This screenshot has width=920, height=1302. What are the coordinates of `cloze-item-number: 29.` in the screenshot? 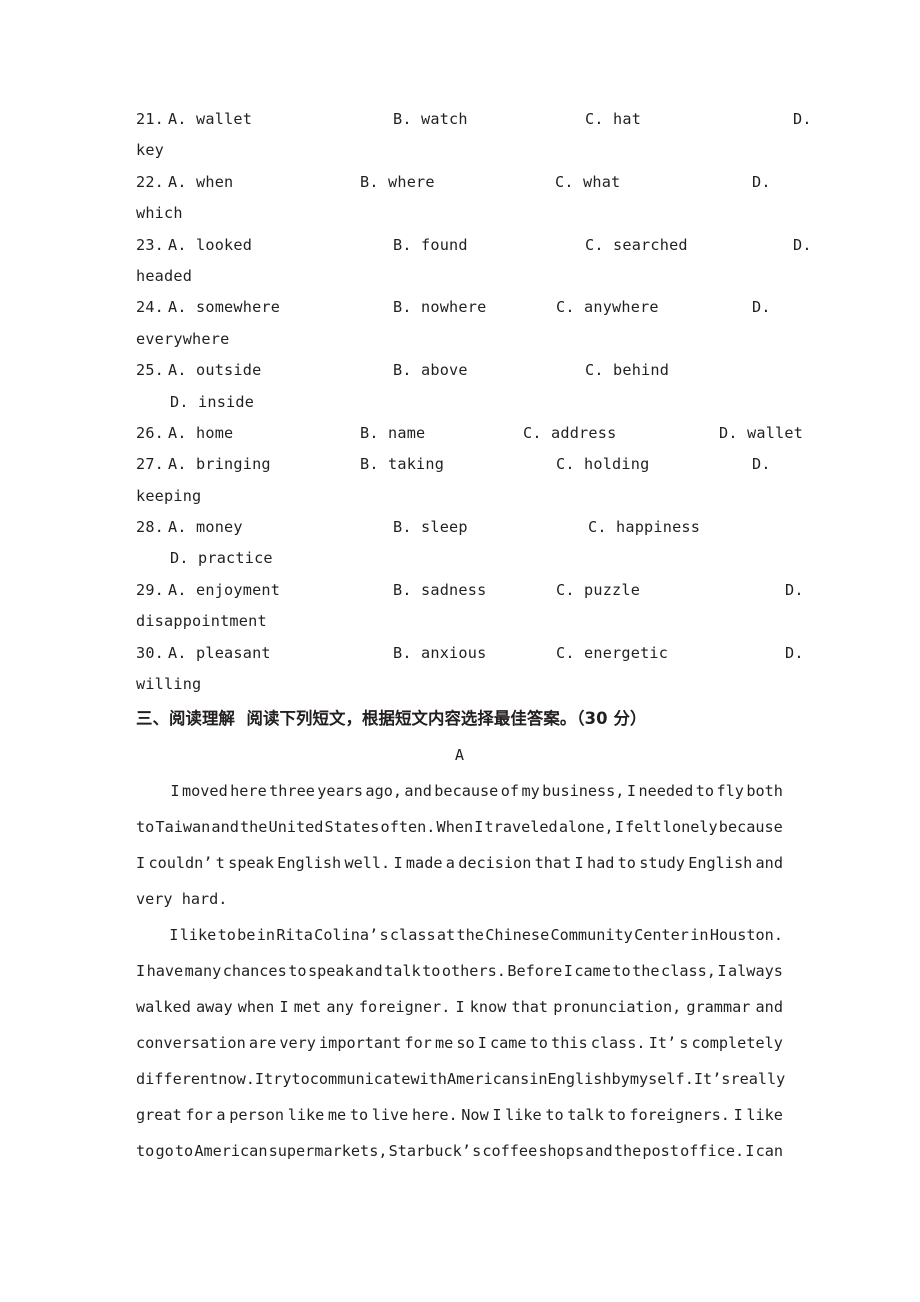 It's located at (150, 589).